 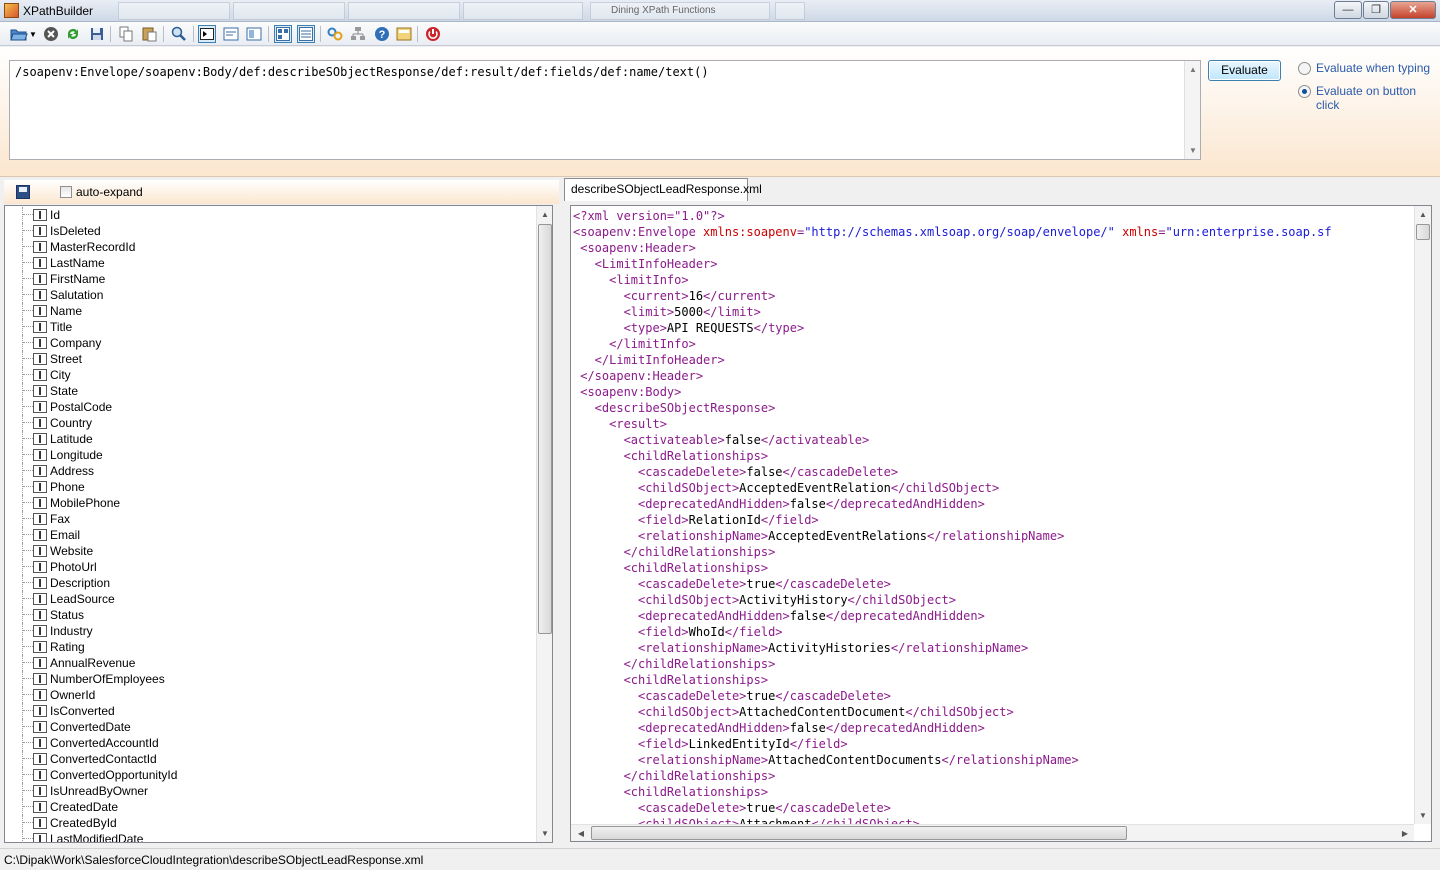 What do you see at coordinates (1304, 68) in the screenshot?
I see `evaluate-when-typing-radio` at bounding box center [1304, 68].